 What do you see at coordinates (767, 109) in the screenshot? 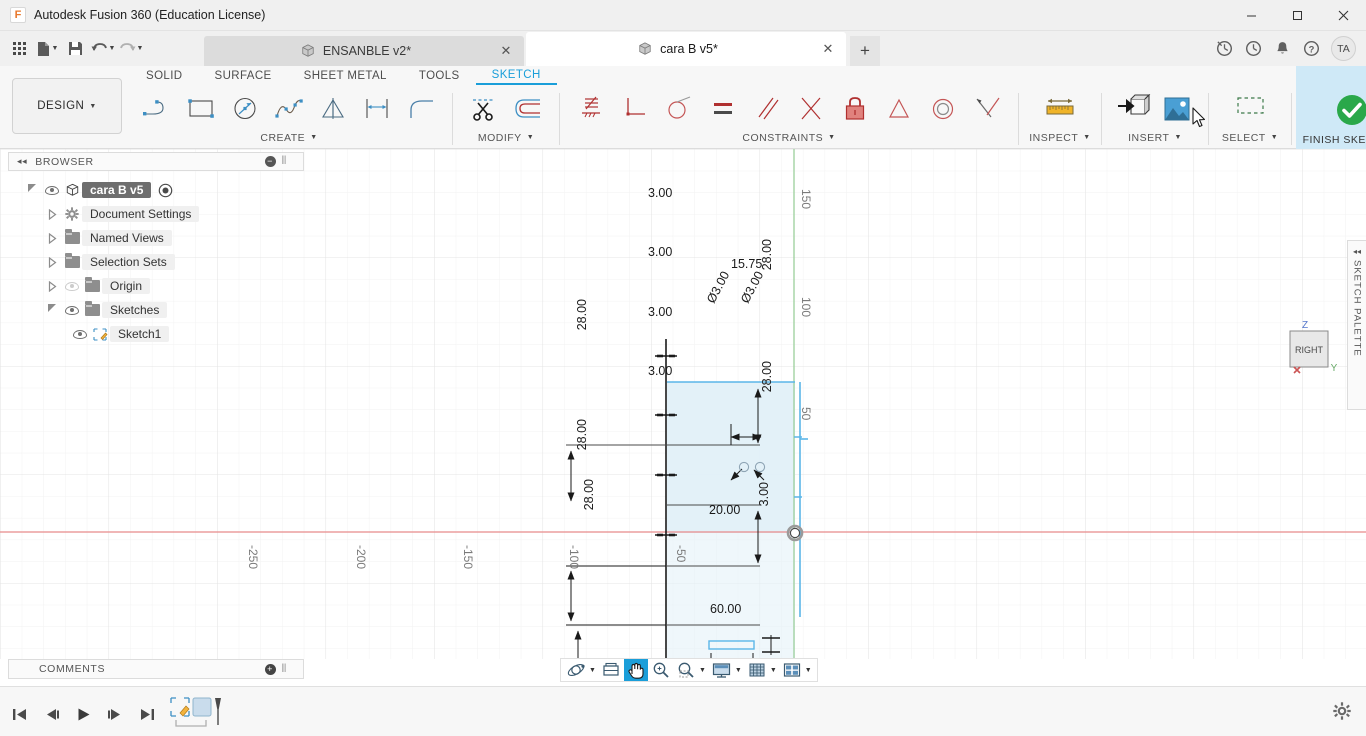
I see `parallel-icon` at bounding box center [767, 109].